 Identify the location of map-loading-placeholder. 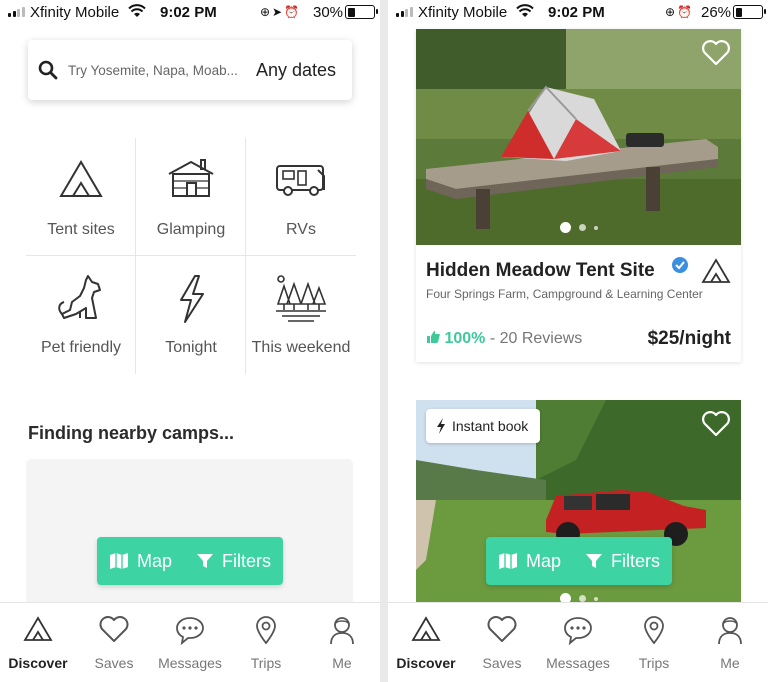
(189, 534).